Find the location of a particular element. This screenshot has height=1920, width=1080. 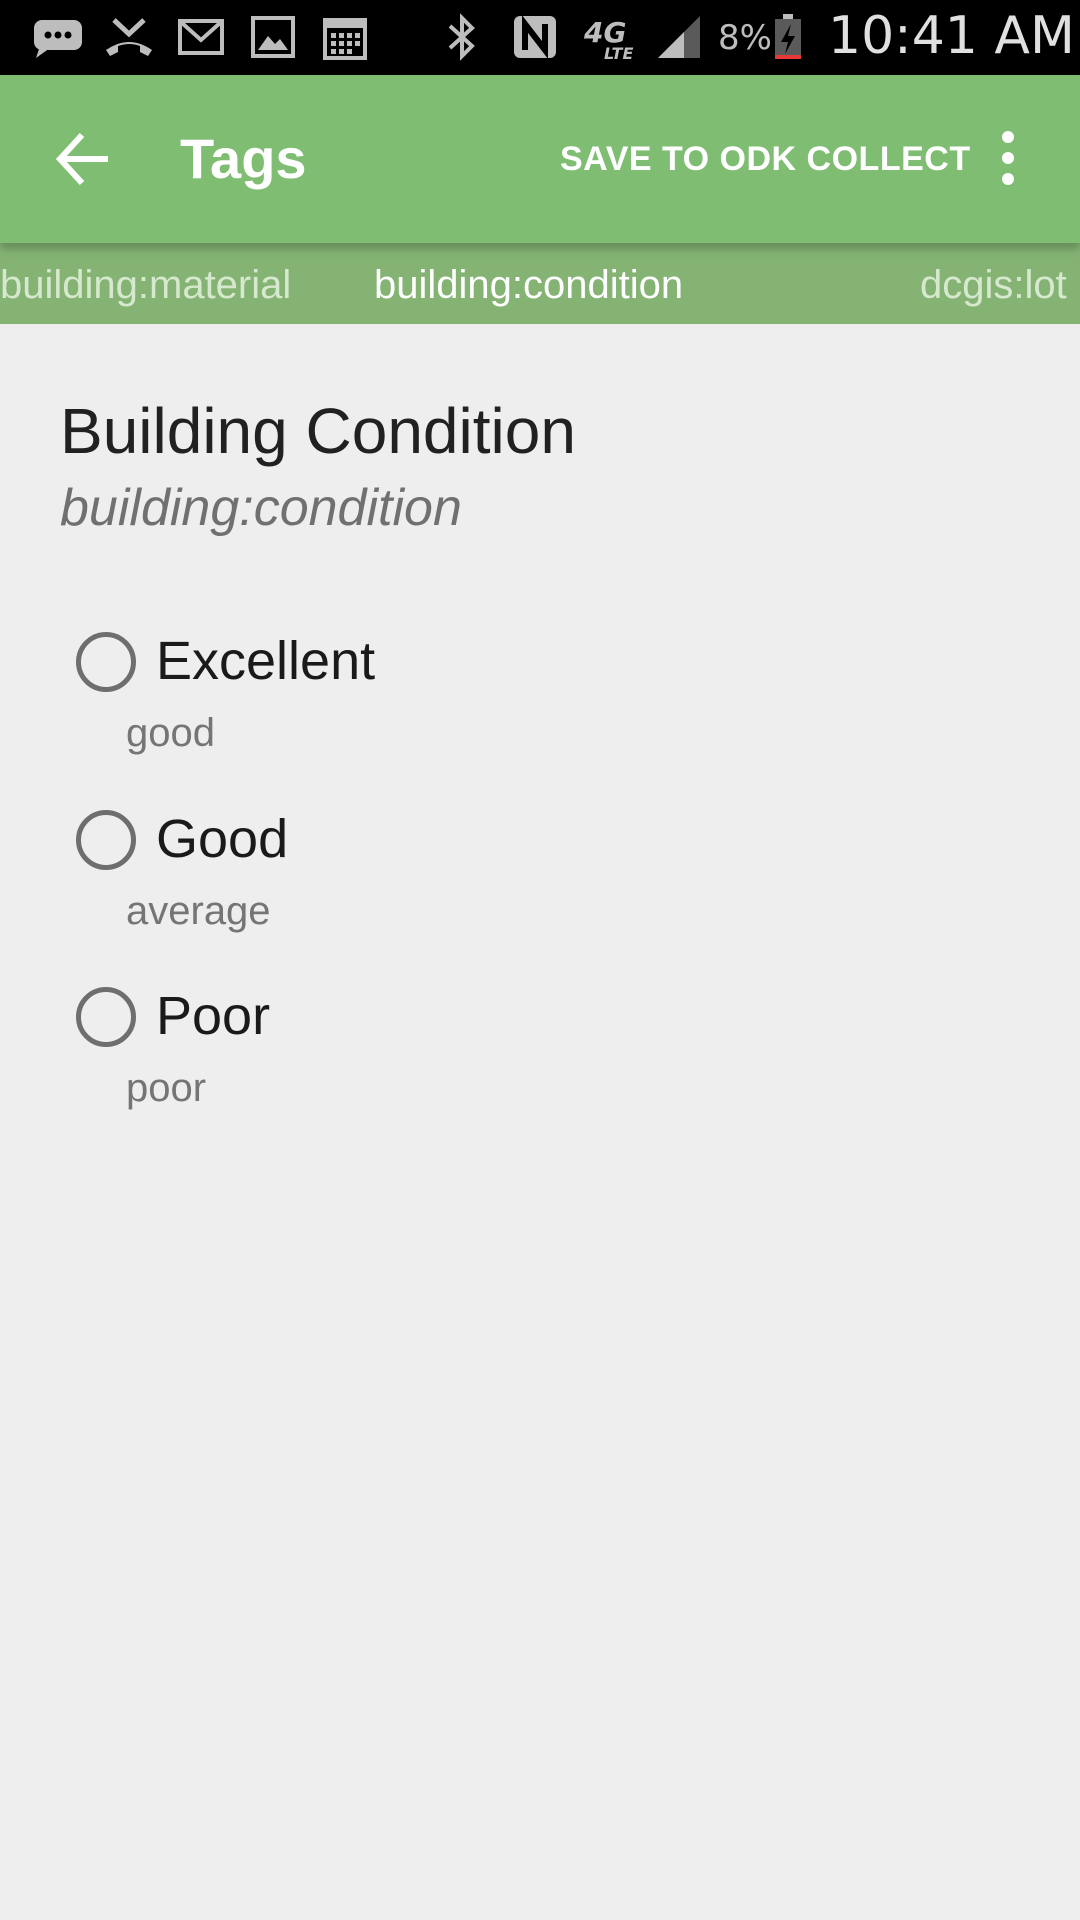

more-vert-icon is located at coordinates (1008, 158).